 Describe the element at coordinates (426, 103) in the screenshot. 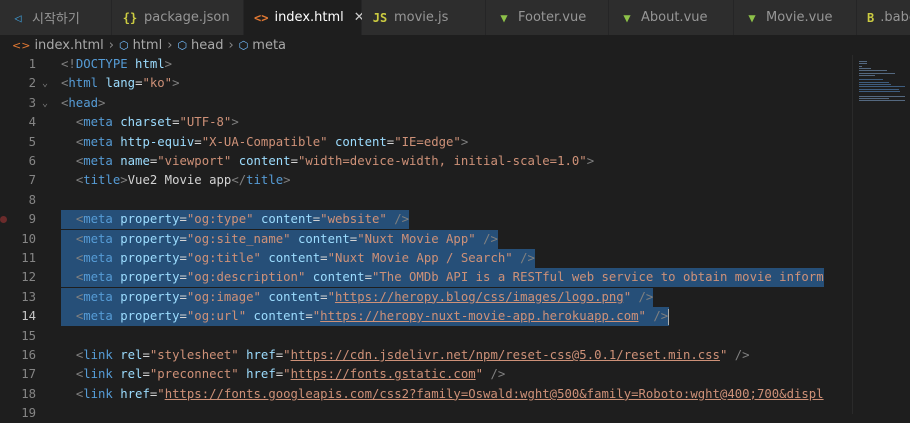

I see `code-line: 3 ⌄ <head>` at that location.